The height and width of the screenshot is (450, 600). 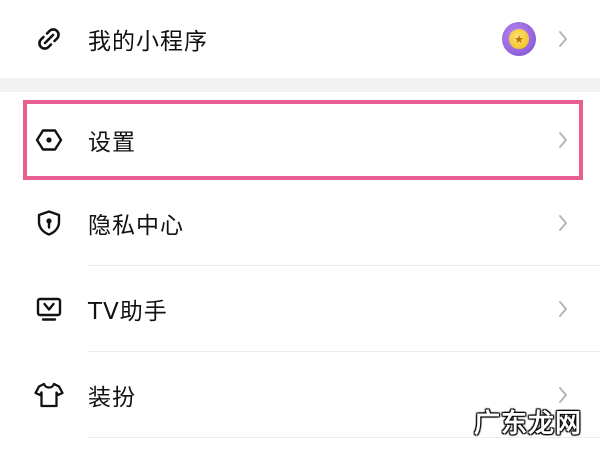 What do you see at coordinates (128, 311) in the screenshot?
I see `menu-item-label: TV助手` at bounding box center [128, 311].